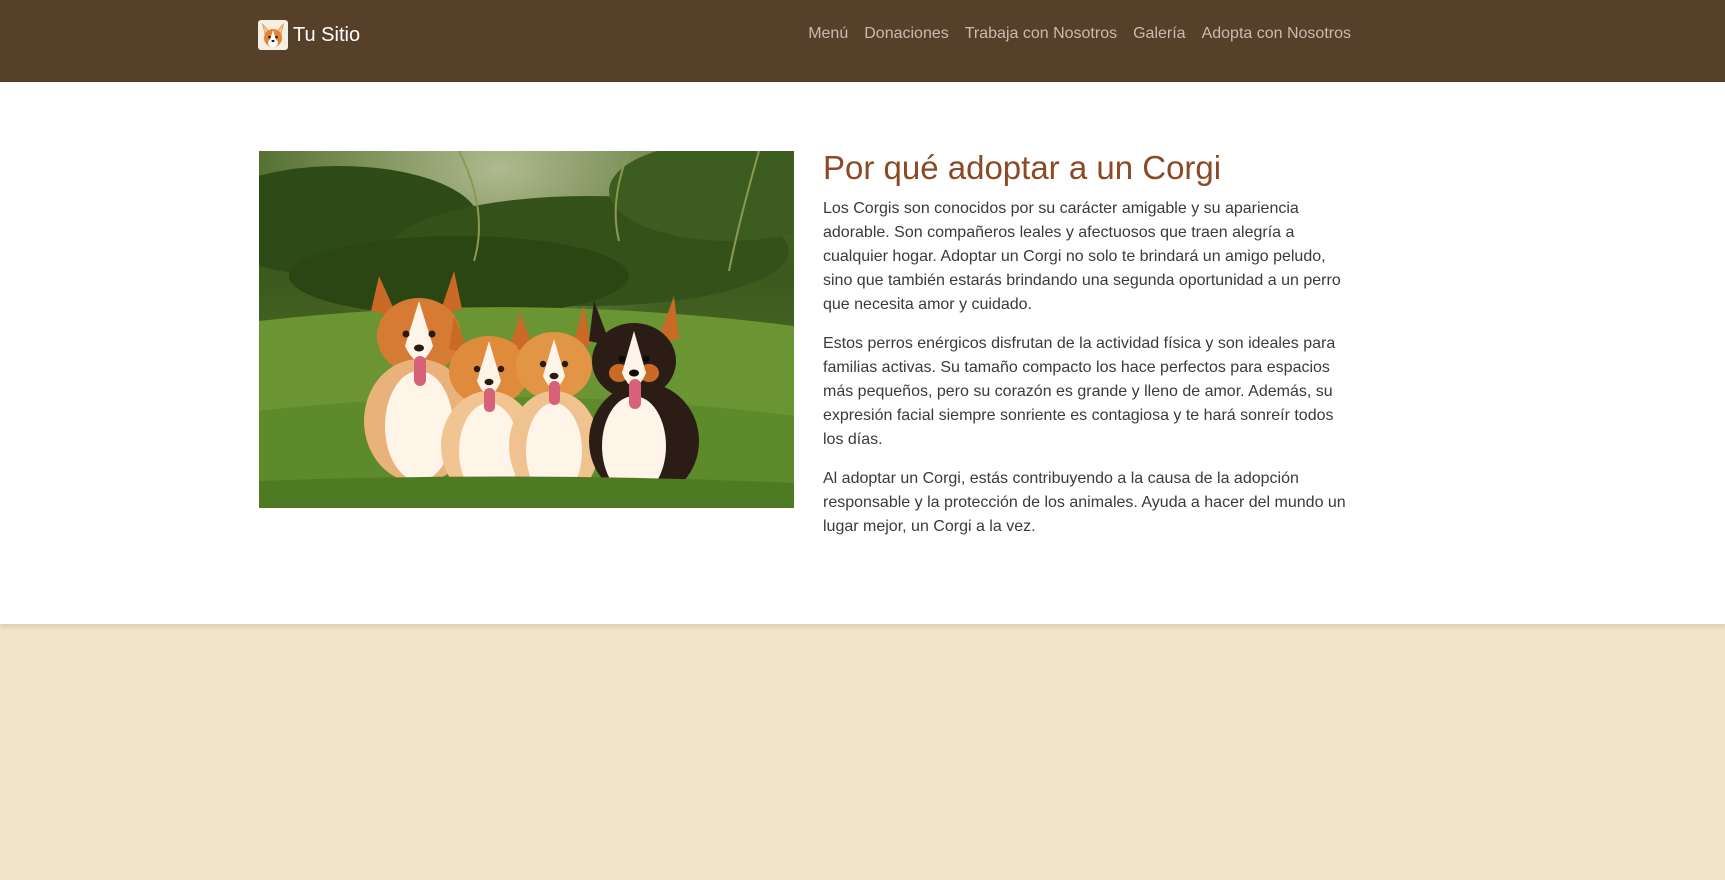  Describe the element at coordinates (1276, 34) in the screenshot. I see `nav-link-adopta: Adopta con Nosotros` at that location.